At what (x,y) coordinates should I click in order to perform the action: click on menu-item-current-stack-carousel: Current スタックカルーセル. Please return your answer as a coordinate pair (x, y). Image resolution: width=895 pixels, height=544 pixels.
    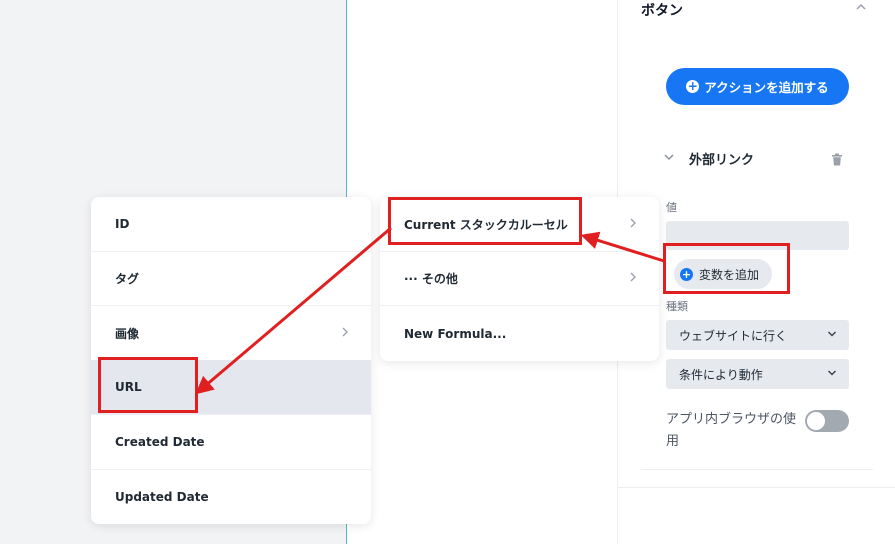
    Looking at the image, I should click on (519, 224).